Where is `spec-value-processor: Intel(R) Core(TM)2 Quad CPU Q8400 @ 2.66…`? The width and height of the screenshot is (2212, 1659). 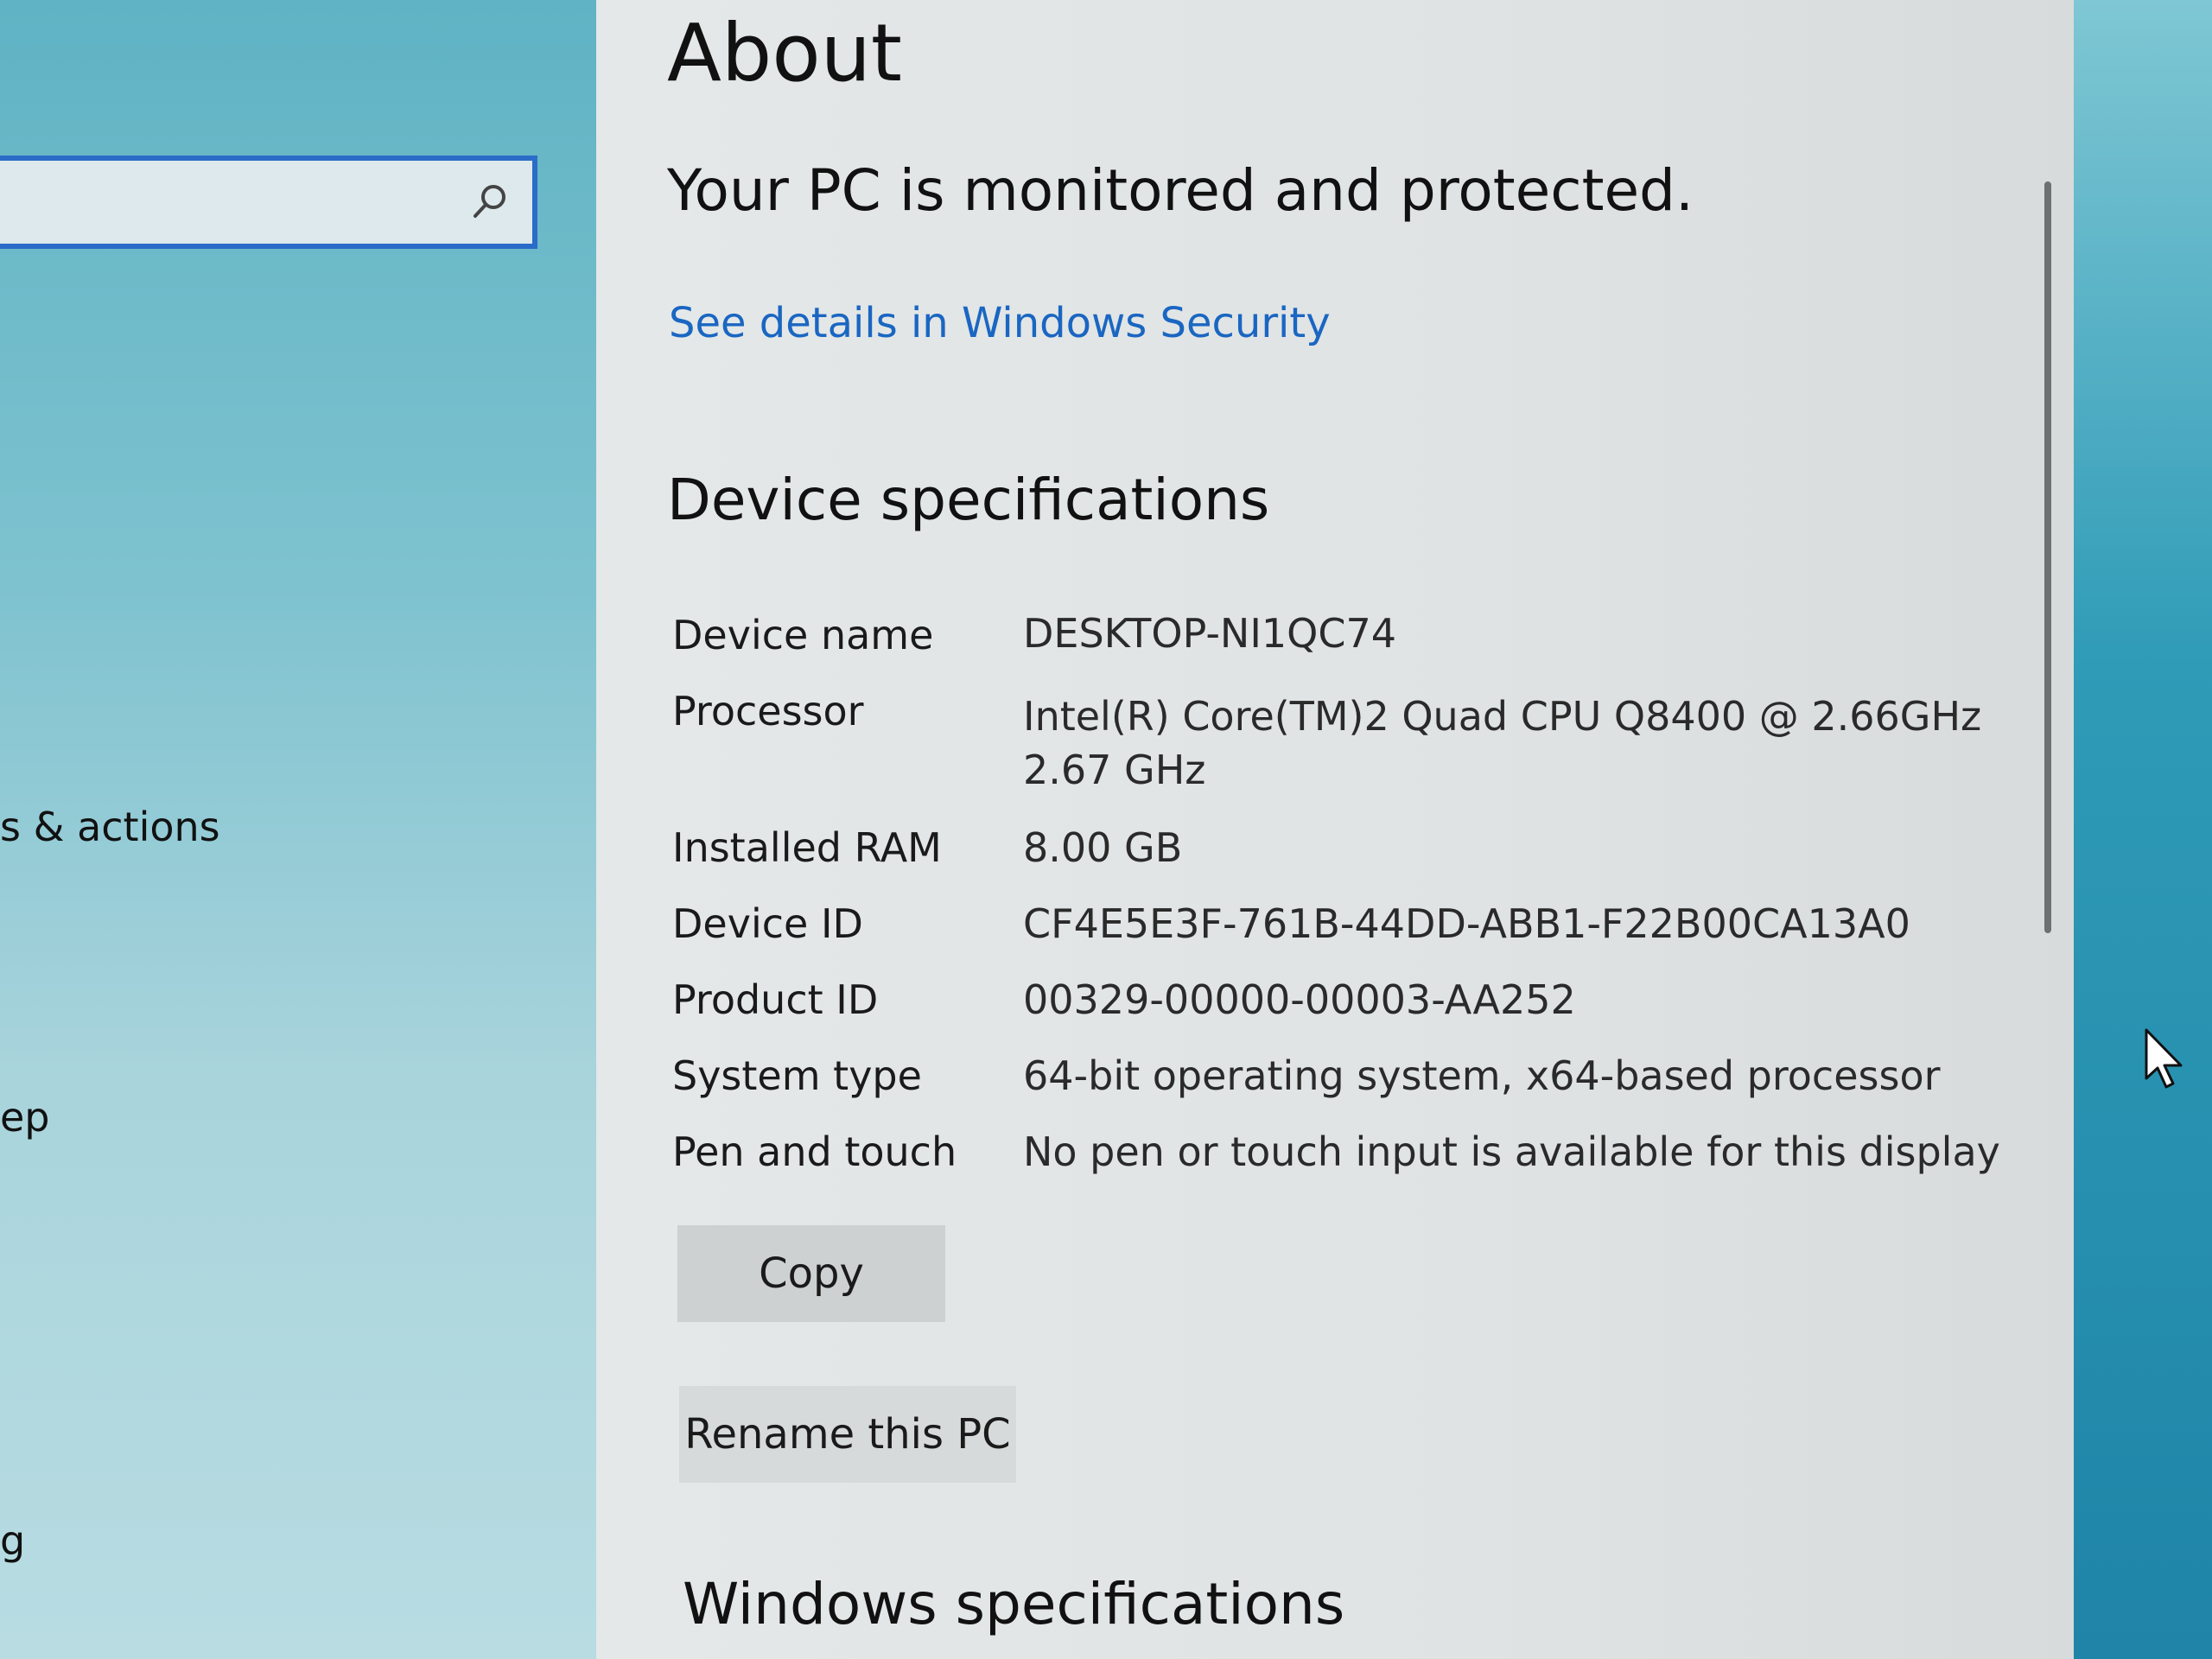
spec-value-processor: Intel(R) Core(TM)2 Quad CPU Q8400 @ 2.66… is located at coordinates (1502, 716).